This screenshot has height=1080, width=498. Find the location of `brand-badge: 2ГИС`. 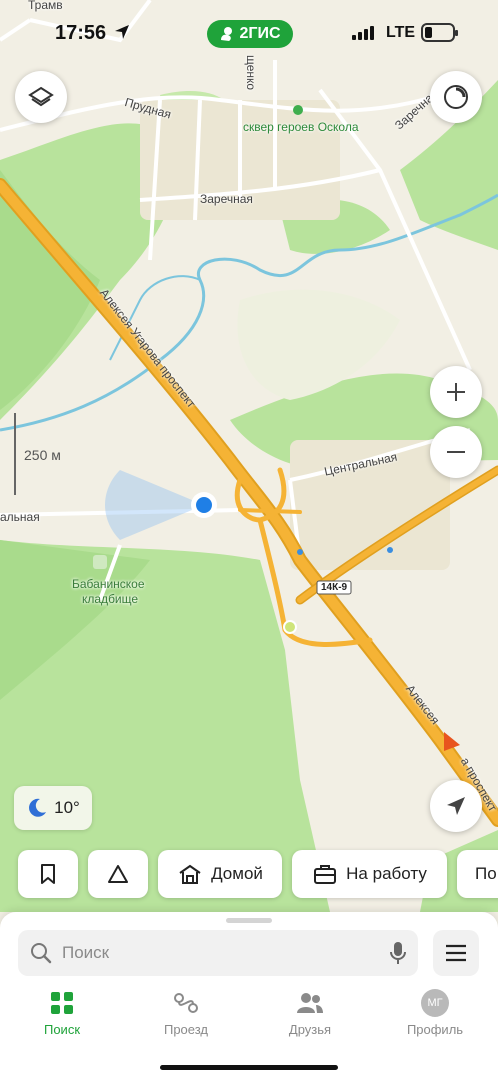

brand-badge: 2ГИС is located at coordinates (250, 34).